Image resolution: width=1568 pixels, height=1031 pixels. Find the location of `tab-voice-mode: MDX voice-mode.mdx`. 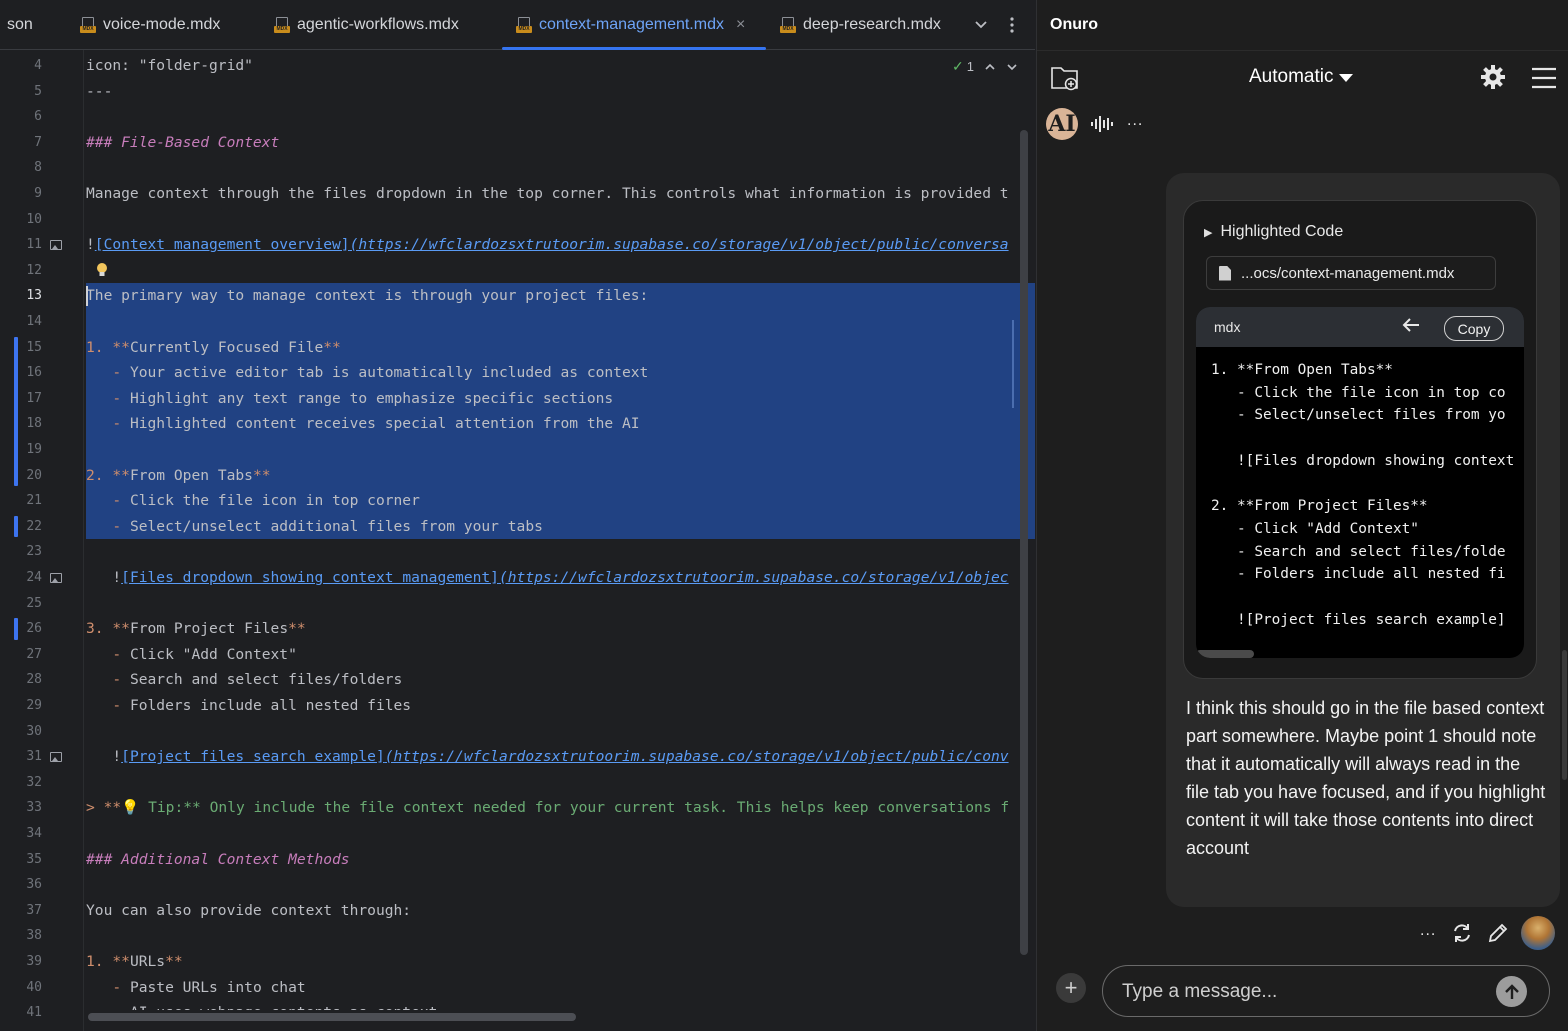

tab-voice-mode: MDX voice-mode.mdx is located at coordinates (150, 25).